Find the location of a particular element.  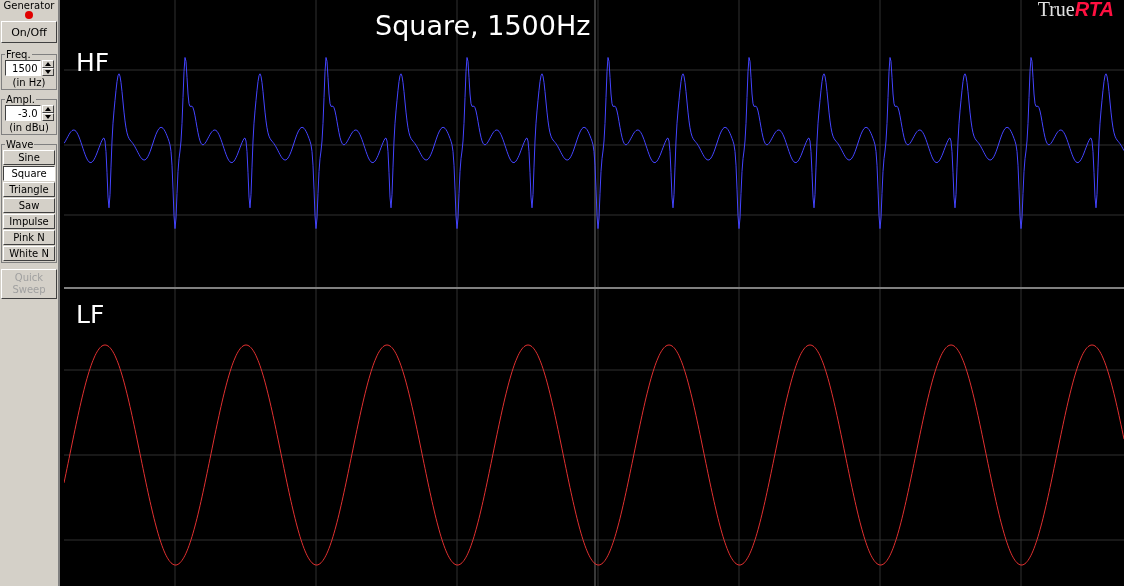

value-field: 1500 is located at coordinates (22, 68).